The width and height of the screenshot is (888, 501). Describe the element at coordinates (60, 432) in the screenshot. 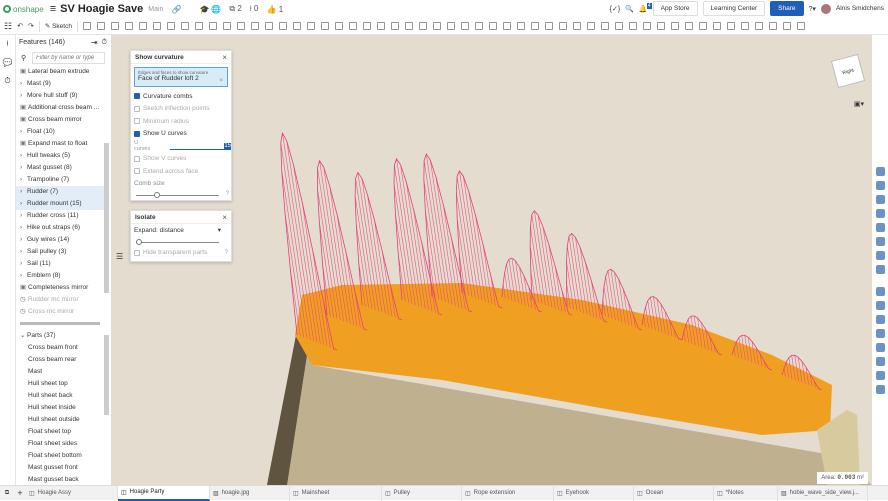

I see `part-item: Float sheet top` at that location.